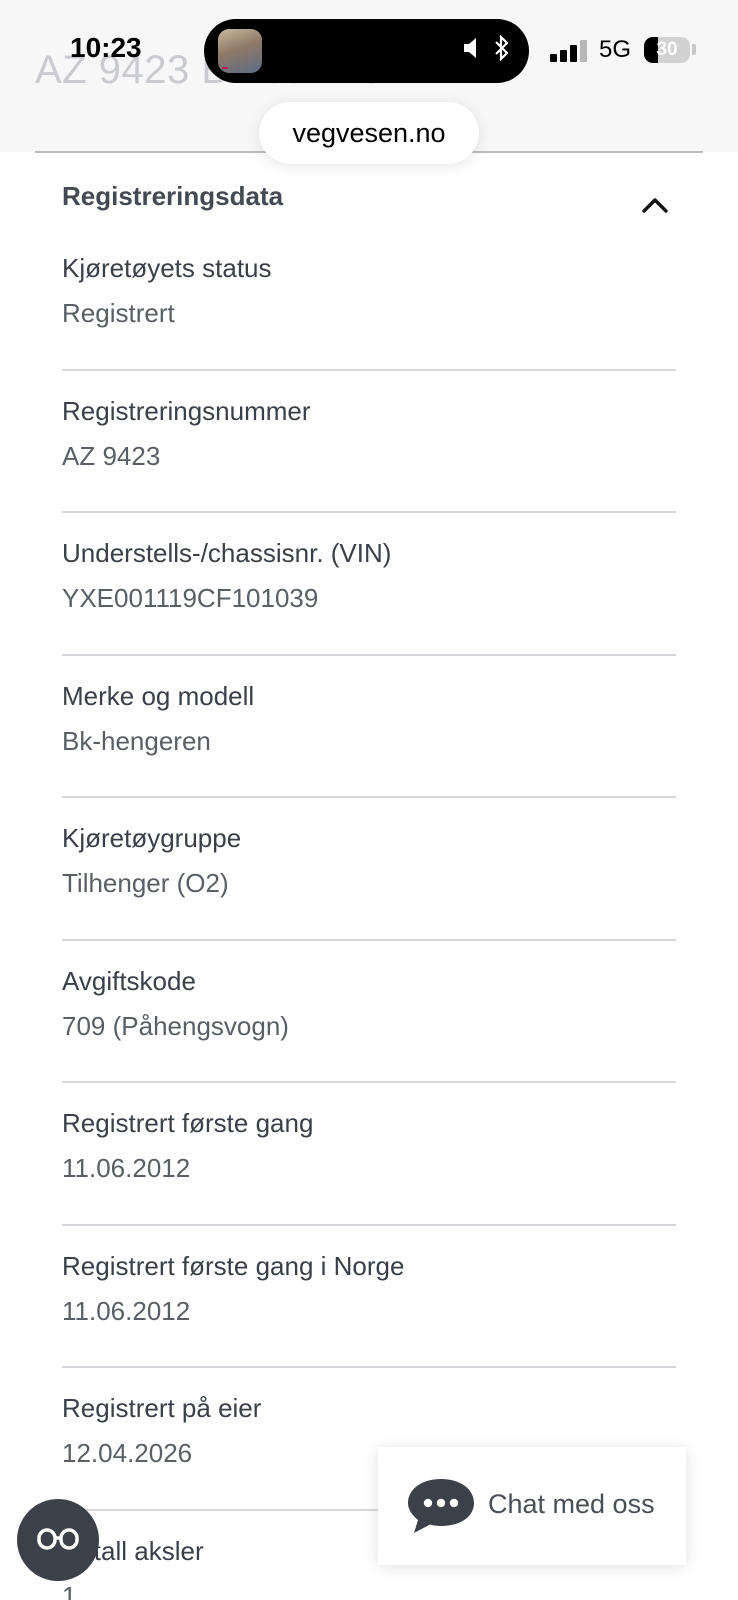 The width and height of the screenshot is (738, 1600). Describe the element at coordinates (233, 1265) in the screenshot. I see `field-label: Registrert første gang i Norge` at that location.